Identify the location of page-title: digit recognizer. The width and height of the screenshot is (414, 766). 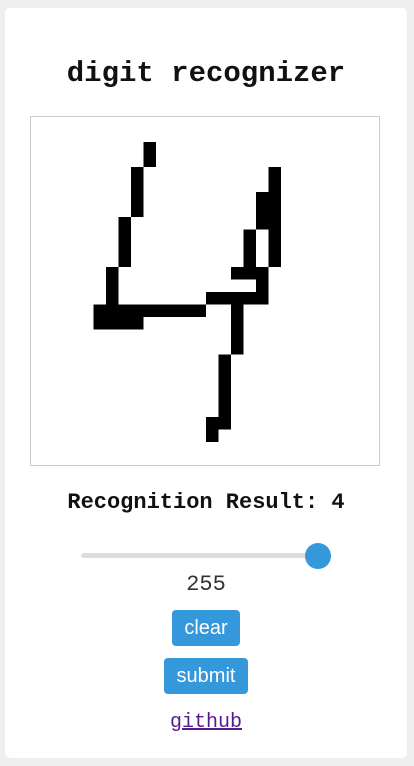
(206, 73).